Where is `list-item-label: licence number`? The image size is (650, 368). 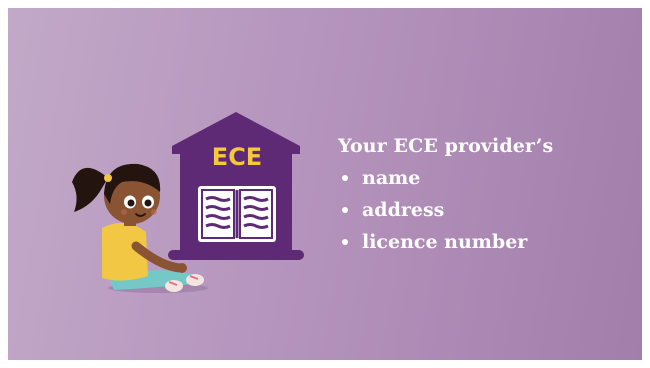
list-item-label: licence number is located at coordinates (445, 242).